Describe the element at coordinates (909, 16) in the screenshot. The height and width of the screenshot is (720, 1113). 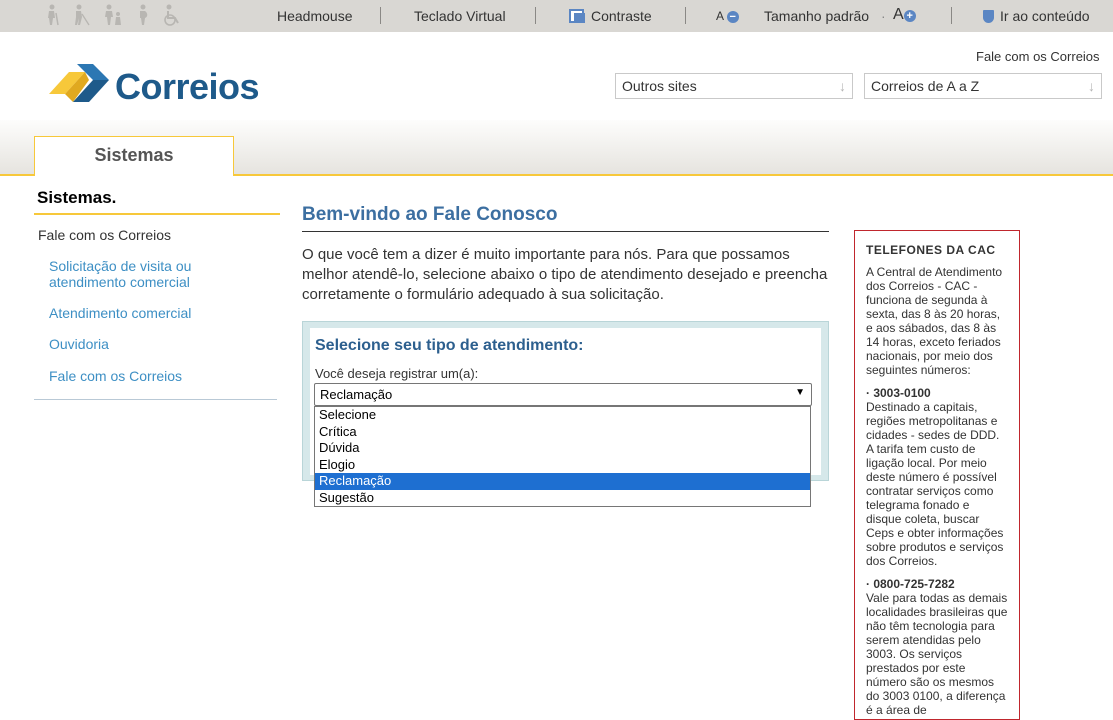
I see `plus-icon: +` at that location.